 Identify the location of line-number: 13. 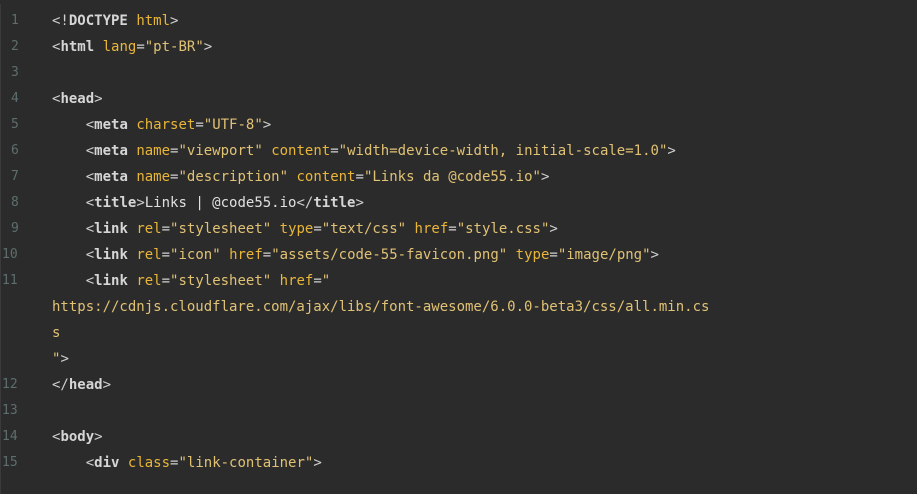
(10, 410).